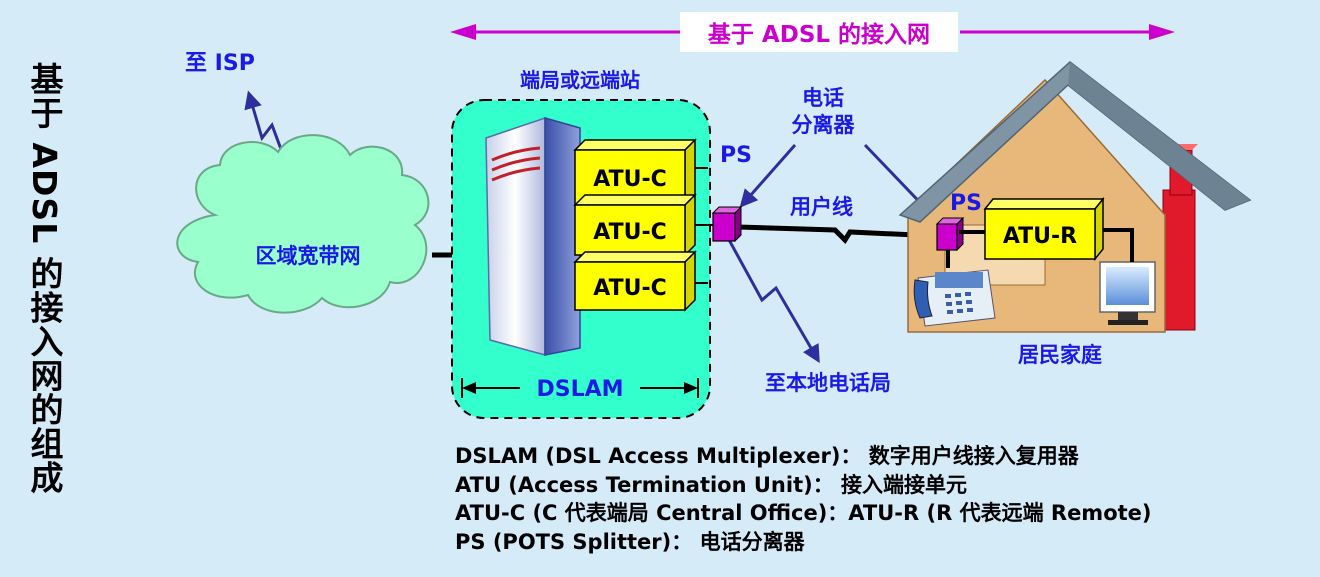 The image size is (1320, 577). What do you see at coordinates (303, 224) in the screenshot?
I see `regional-broadband-cloud` at bounding box center [303, 224].